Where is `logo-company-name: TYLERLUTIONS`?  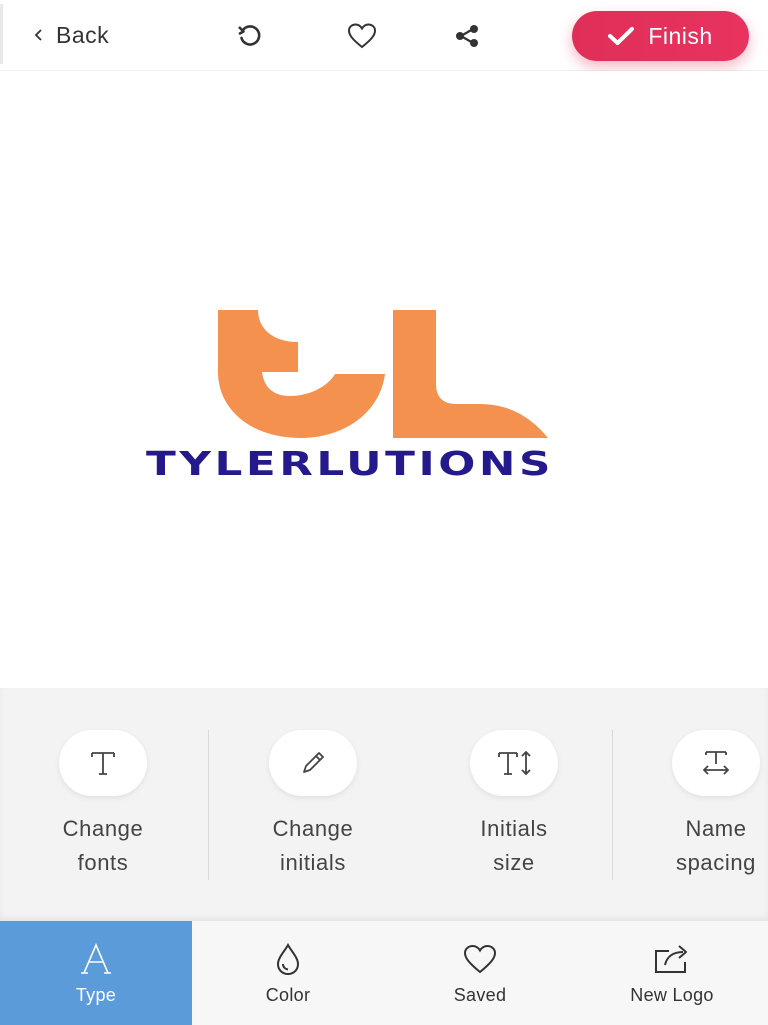 logo-company-name: TYLERLUTIONS is located at coordinates (350, 463).